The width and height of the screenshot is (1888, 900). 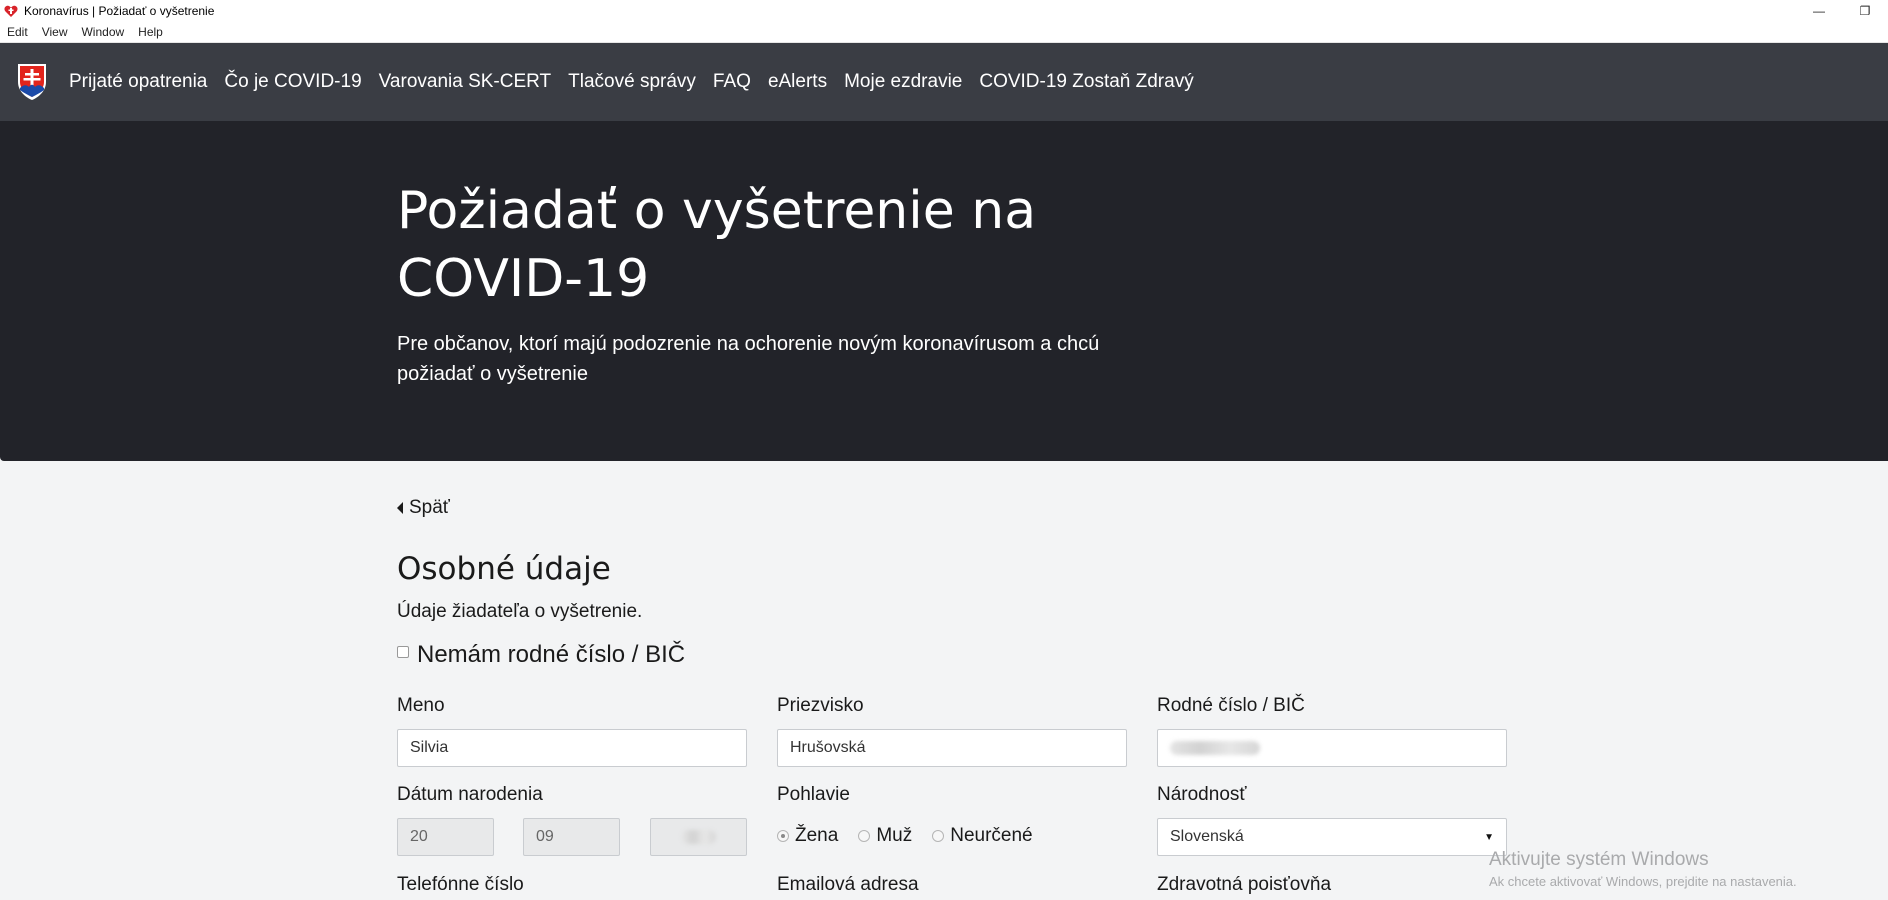 I want to click on gender-radio-group: Žena Muž Neurčené, so click(x=915, y=836).